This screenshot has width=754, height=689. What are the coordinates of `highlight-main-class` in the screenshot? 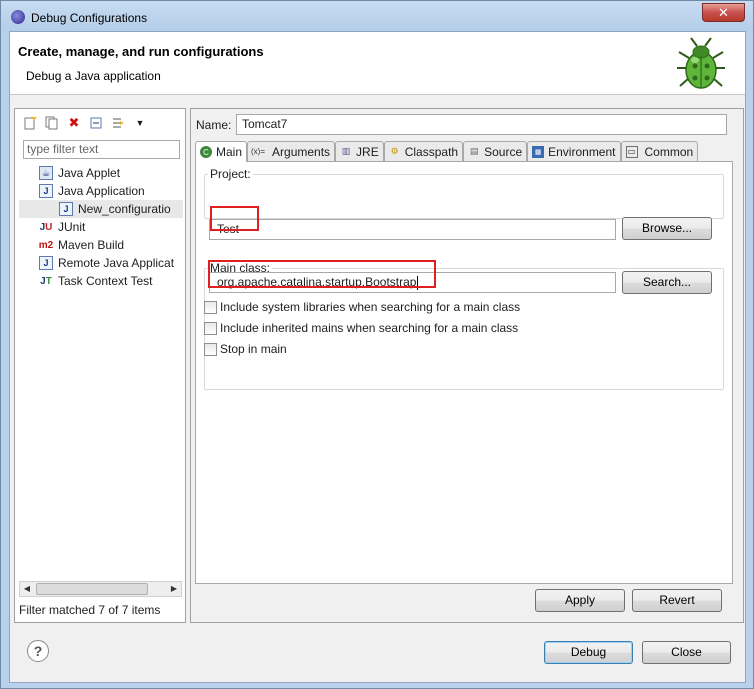 It's located at (322, 274).